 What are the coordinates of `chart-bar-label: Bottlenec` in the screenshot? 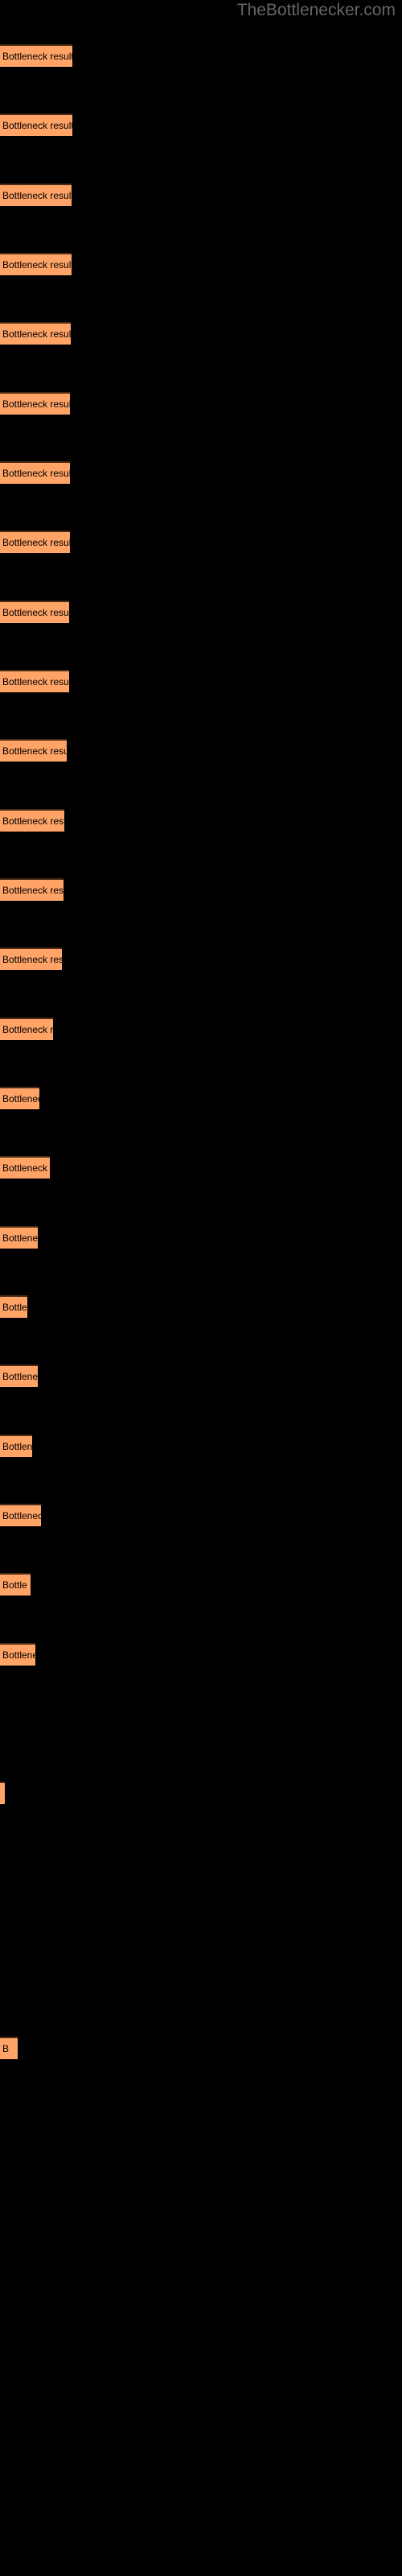 It's located at (20, 1376).